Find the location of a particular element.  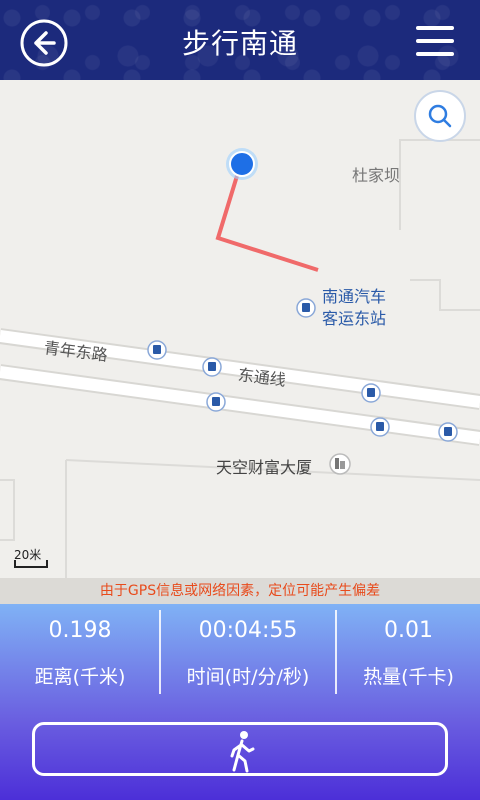

start-walk-button is located at coordinates (240, 749).